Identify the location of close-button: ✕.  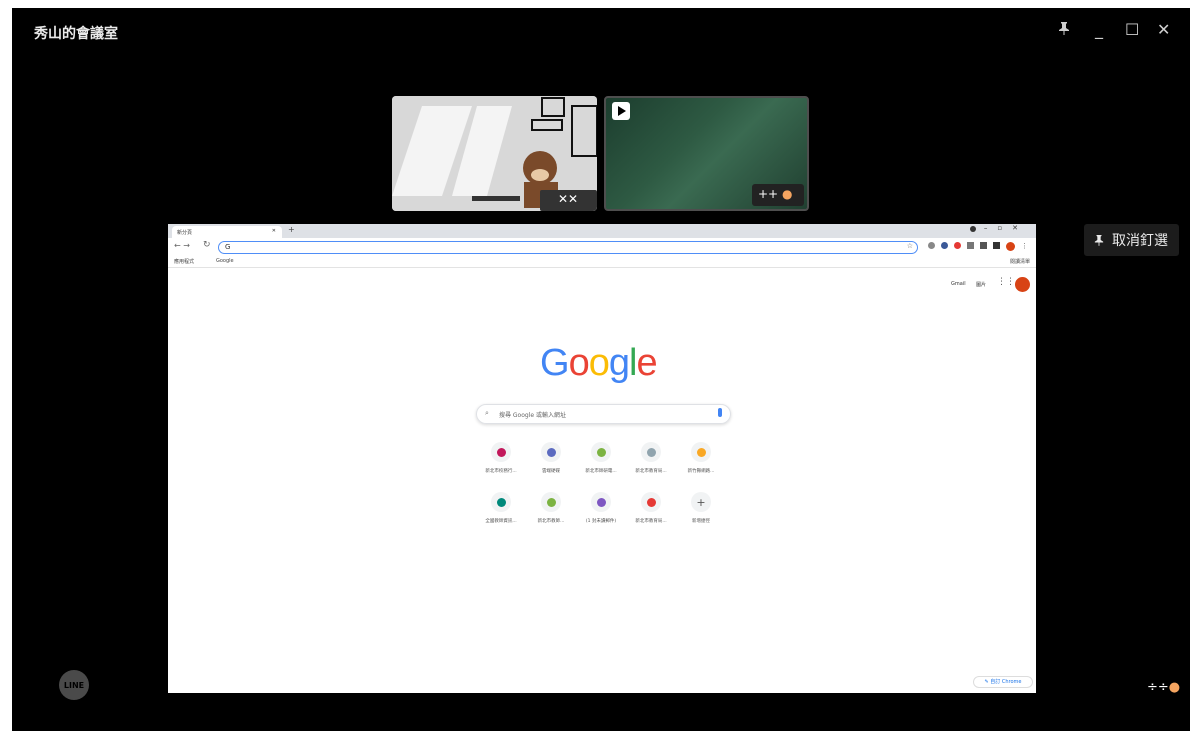
(1163, 30).